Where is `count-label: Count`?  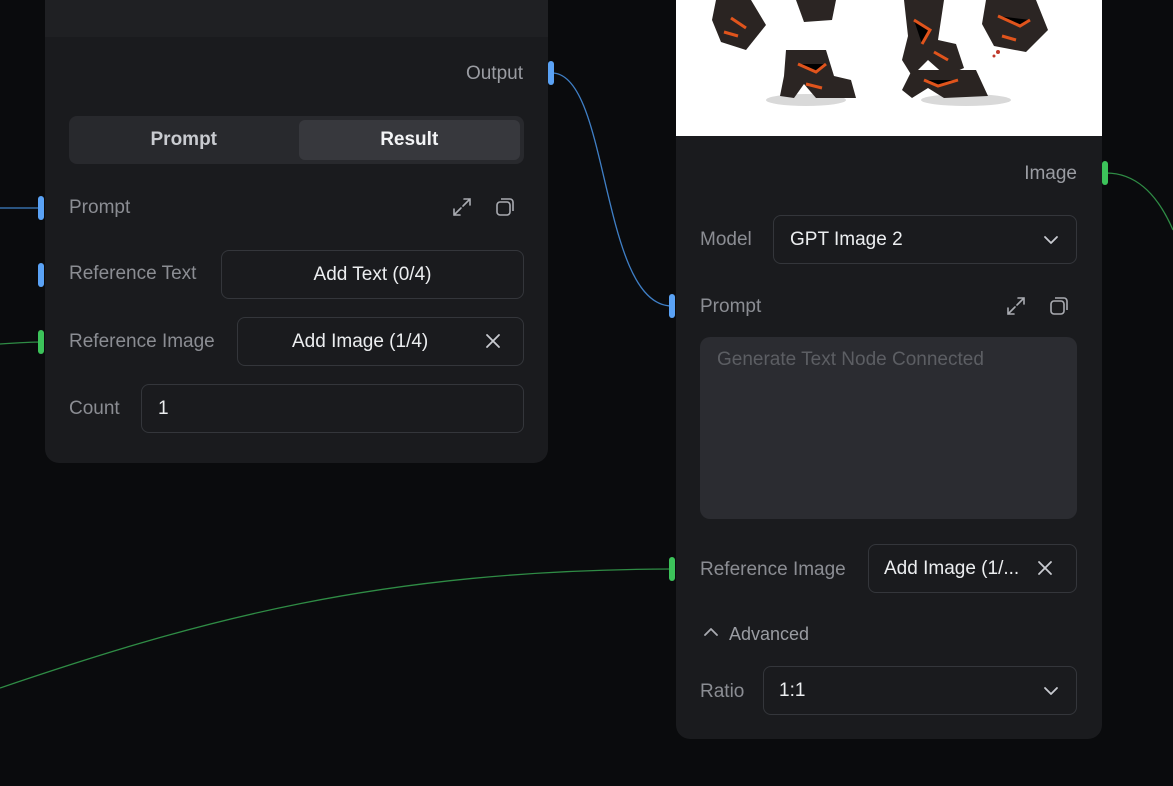
count-label: Count is located at coordinates (94, 408).